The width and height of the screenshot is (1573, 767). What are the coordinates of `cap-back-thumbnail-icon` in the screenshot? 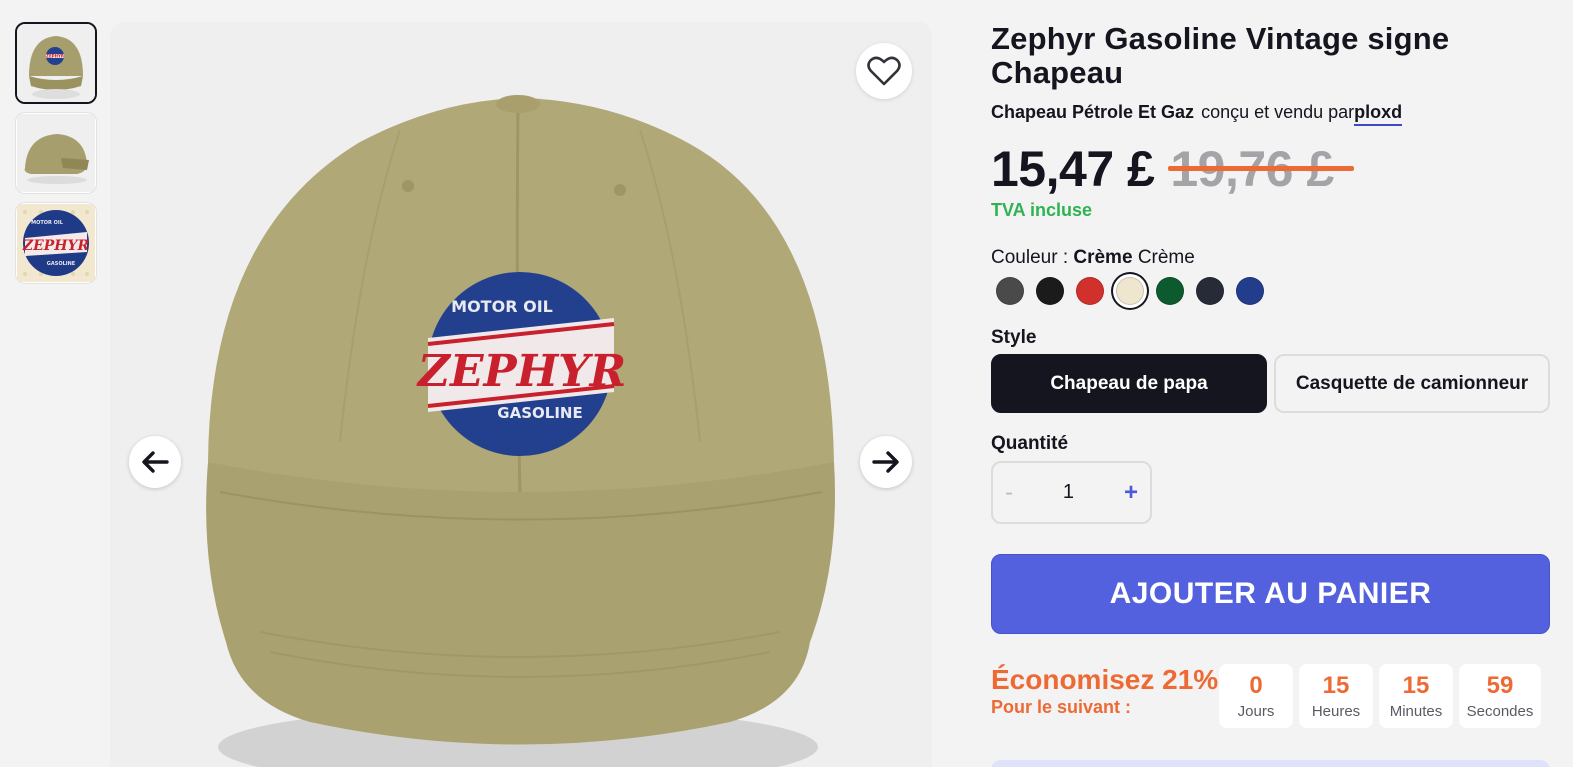 It's located at (56, 153).